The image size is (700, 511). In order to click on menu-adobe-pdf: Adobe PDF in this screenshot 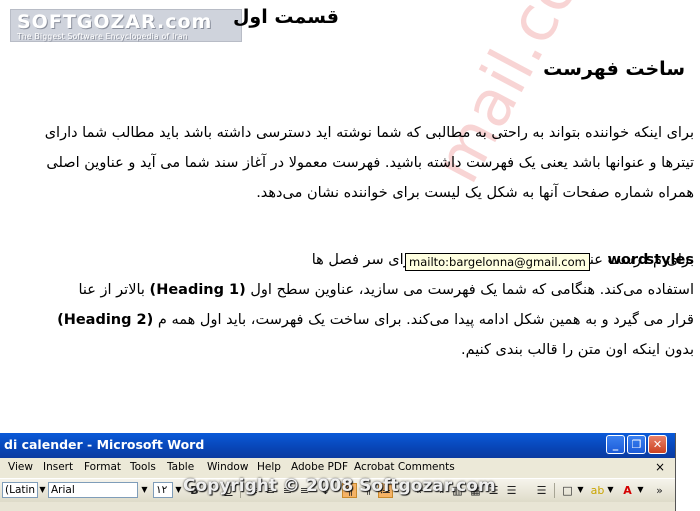, I will do `click(319, 467)`.